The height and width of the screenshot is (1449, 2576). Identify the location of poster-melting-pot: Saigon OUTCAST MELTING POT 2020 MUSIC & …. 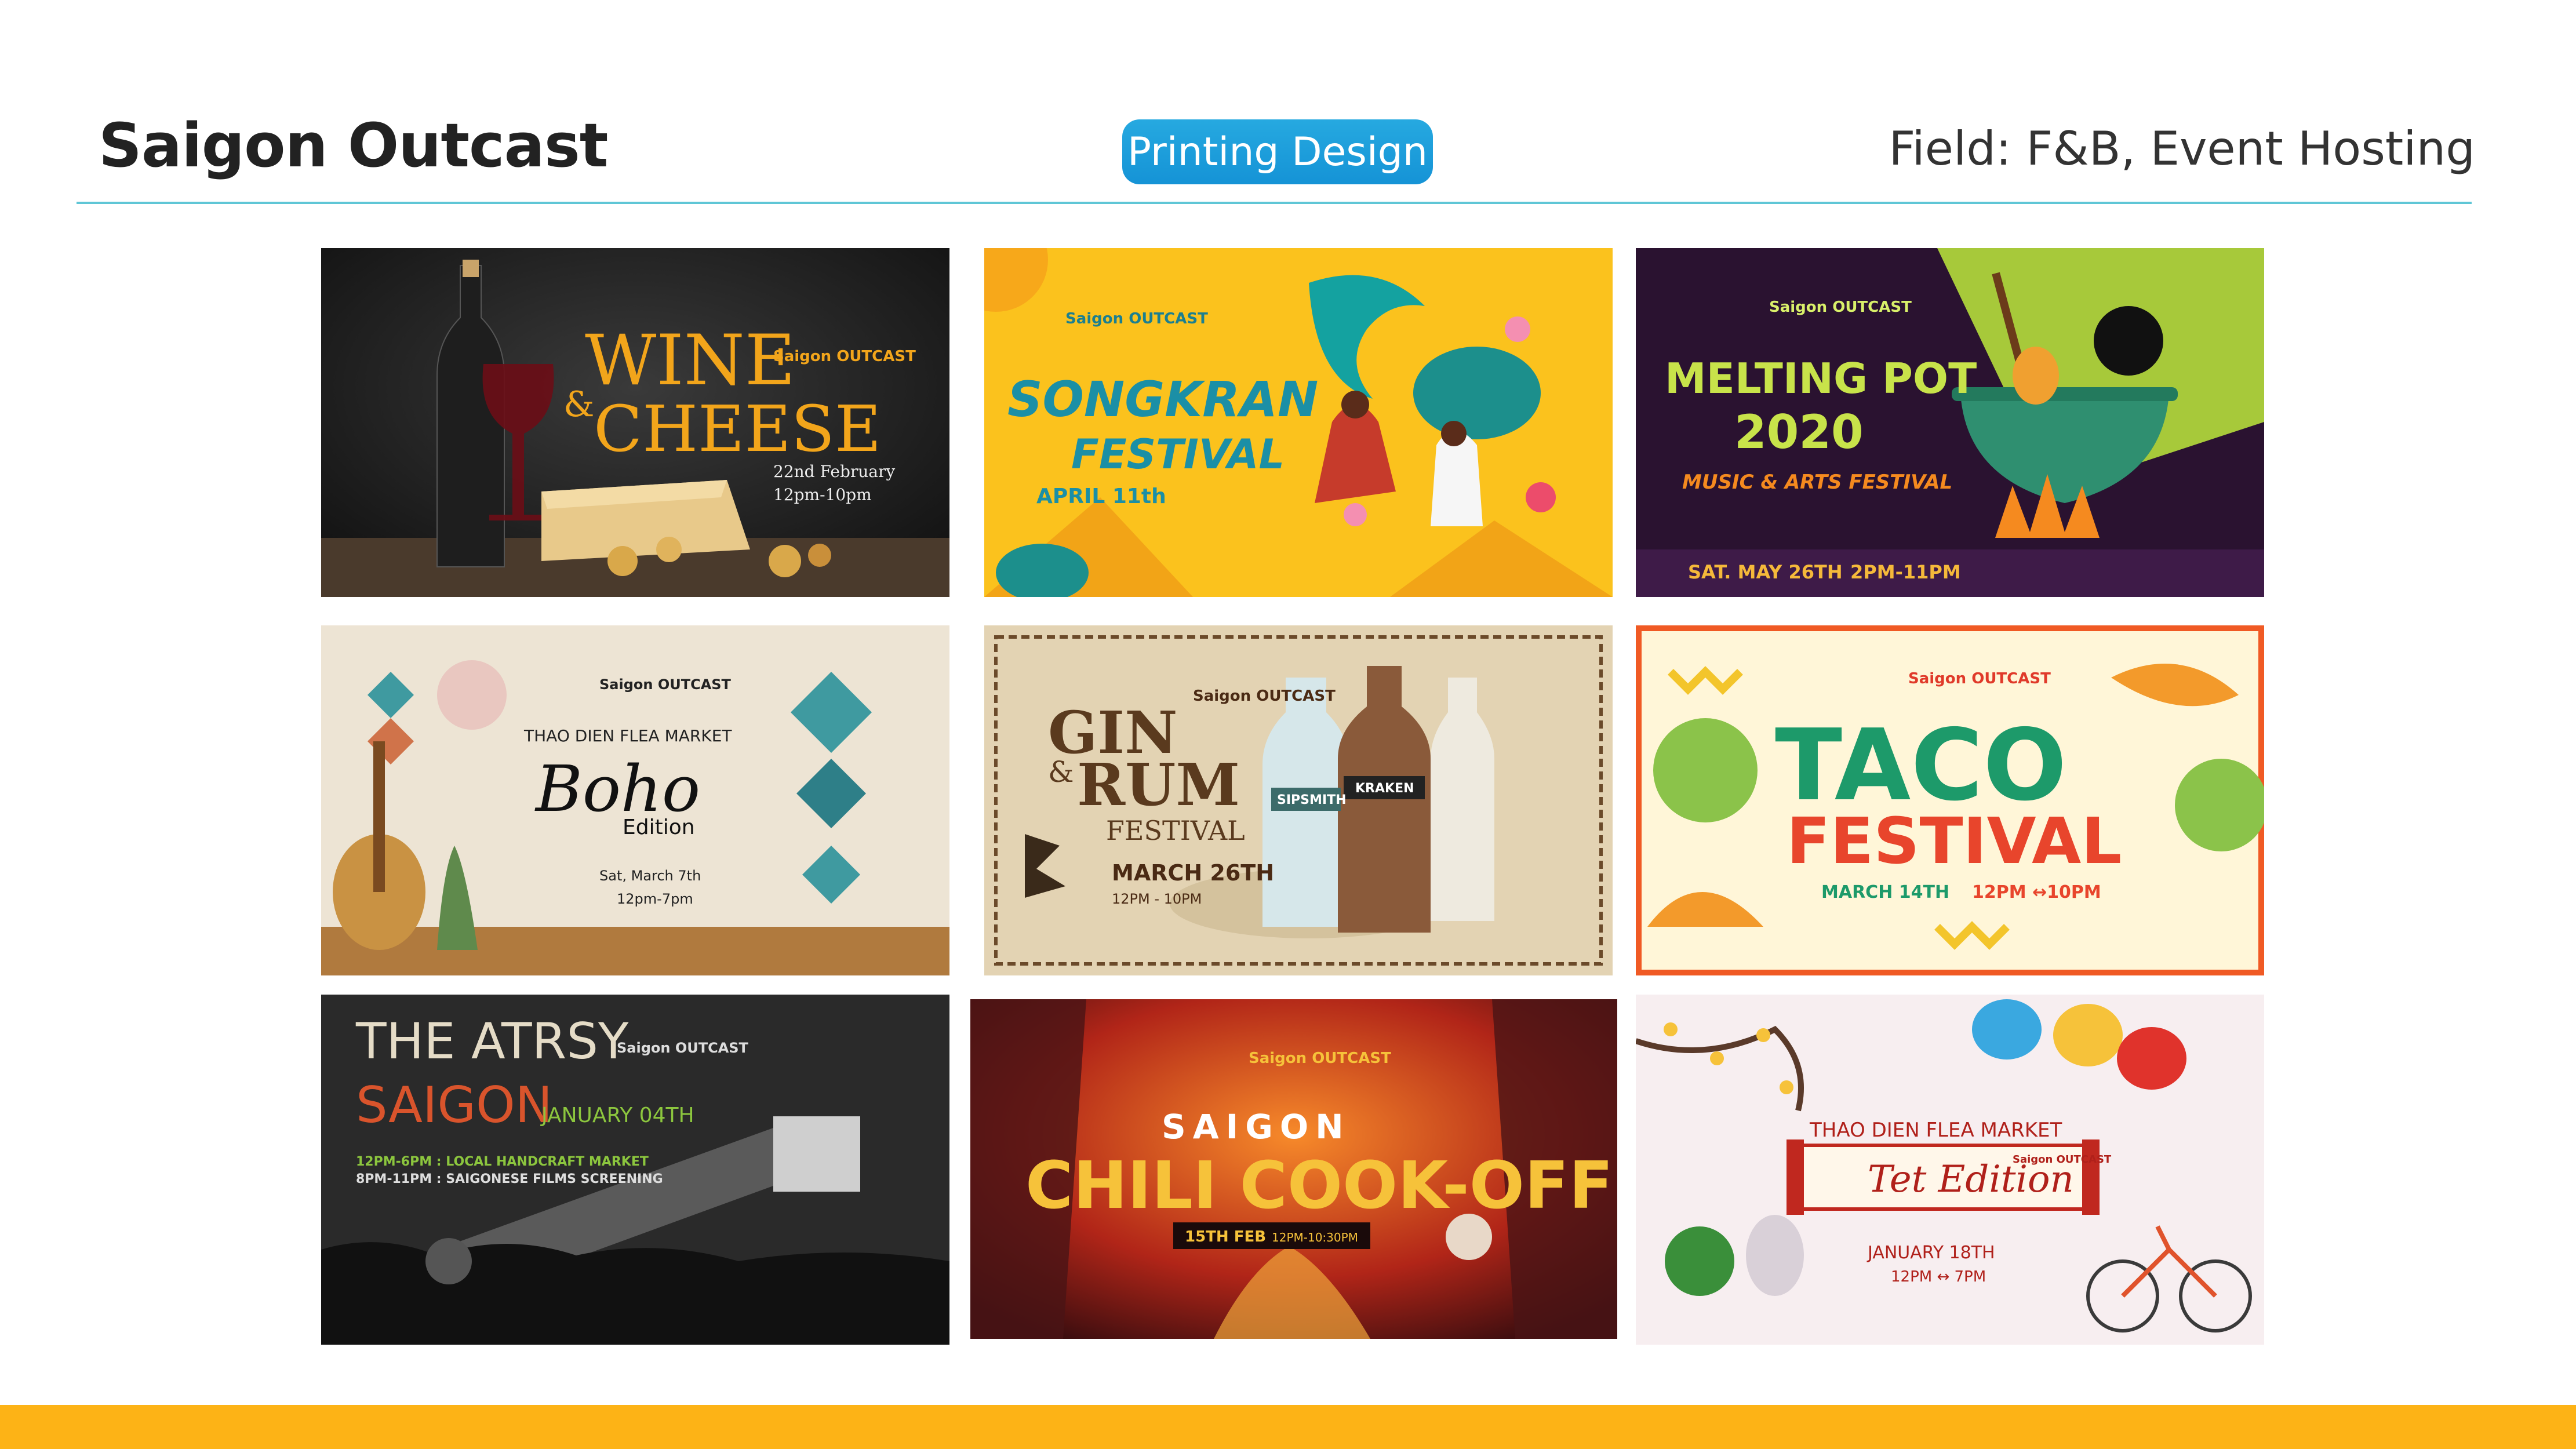
(1950, 423).